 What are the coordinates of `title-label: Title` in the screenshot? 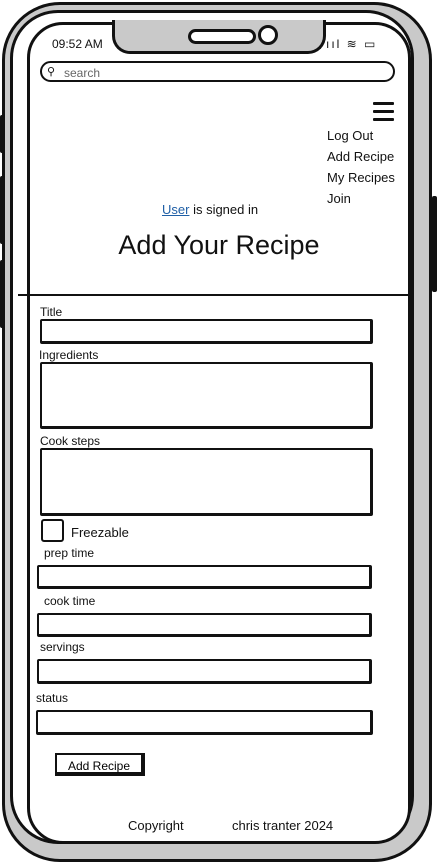 It's located at (51, 312).